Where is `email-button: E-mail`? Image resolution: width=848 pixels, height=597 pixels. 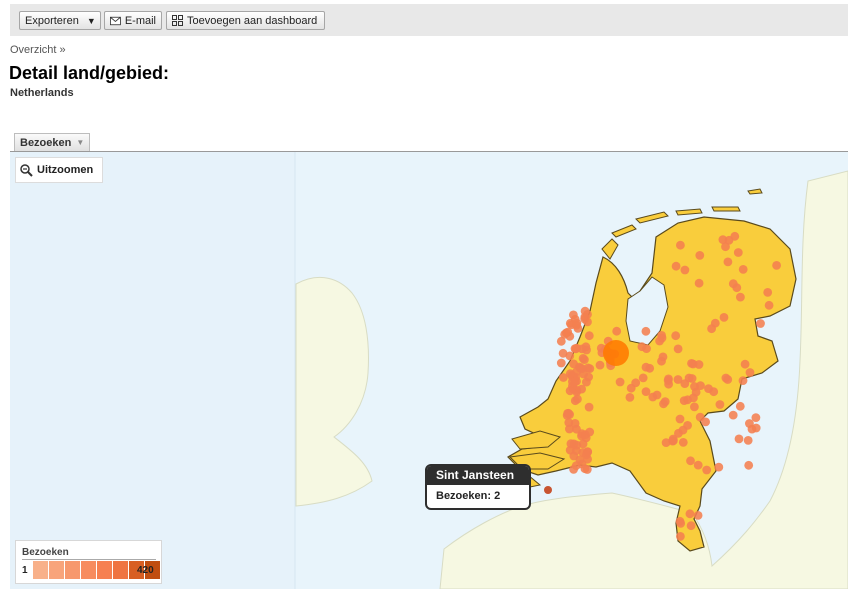 email-button: E-mail is located at coordinates (133, 20).